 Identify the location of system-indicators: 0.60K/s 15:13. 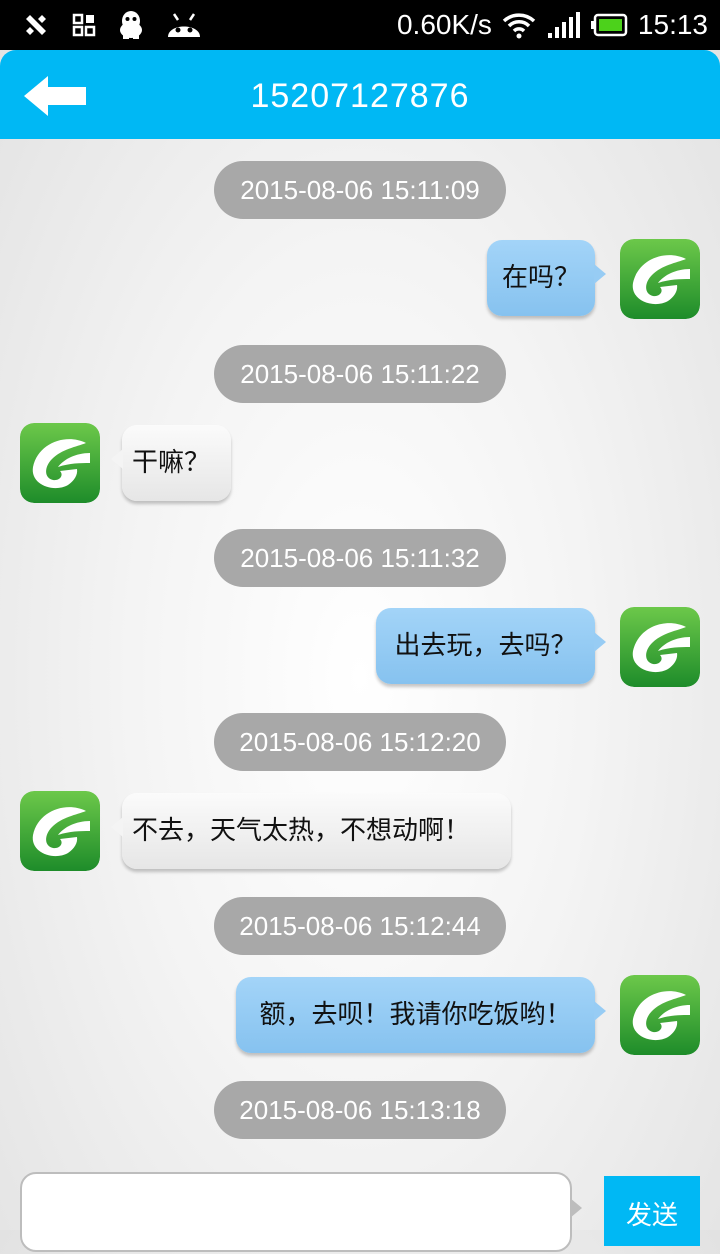
(552, 25).